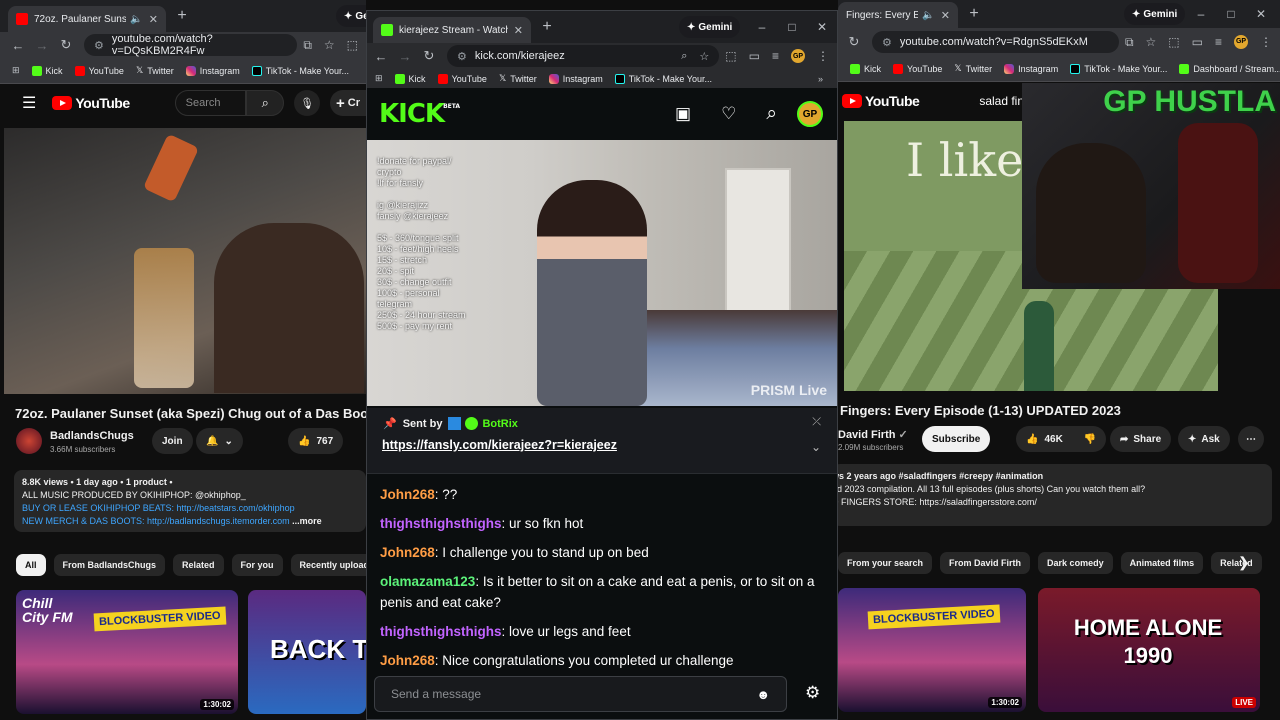 This screenshot has height=720, width=1280. What do you see at coordinates (1266, 42) in the screenshot?
I see `menu-dots-icon: ⋮` at bounding box center [1266, 42].